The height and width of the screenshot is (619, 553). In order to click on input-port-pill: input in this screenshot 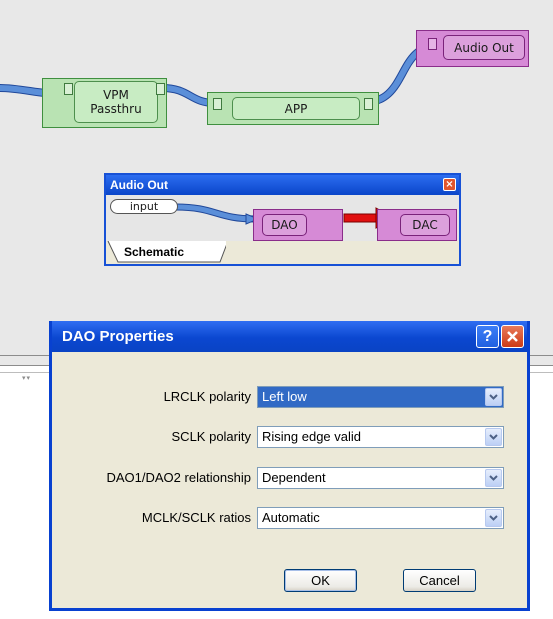, I will do `click(144, 206)`.